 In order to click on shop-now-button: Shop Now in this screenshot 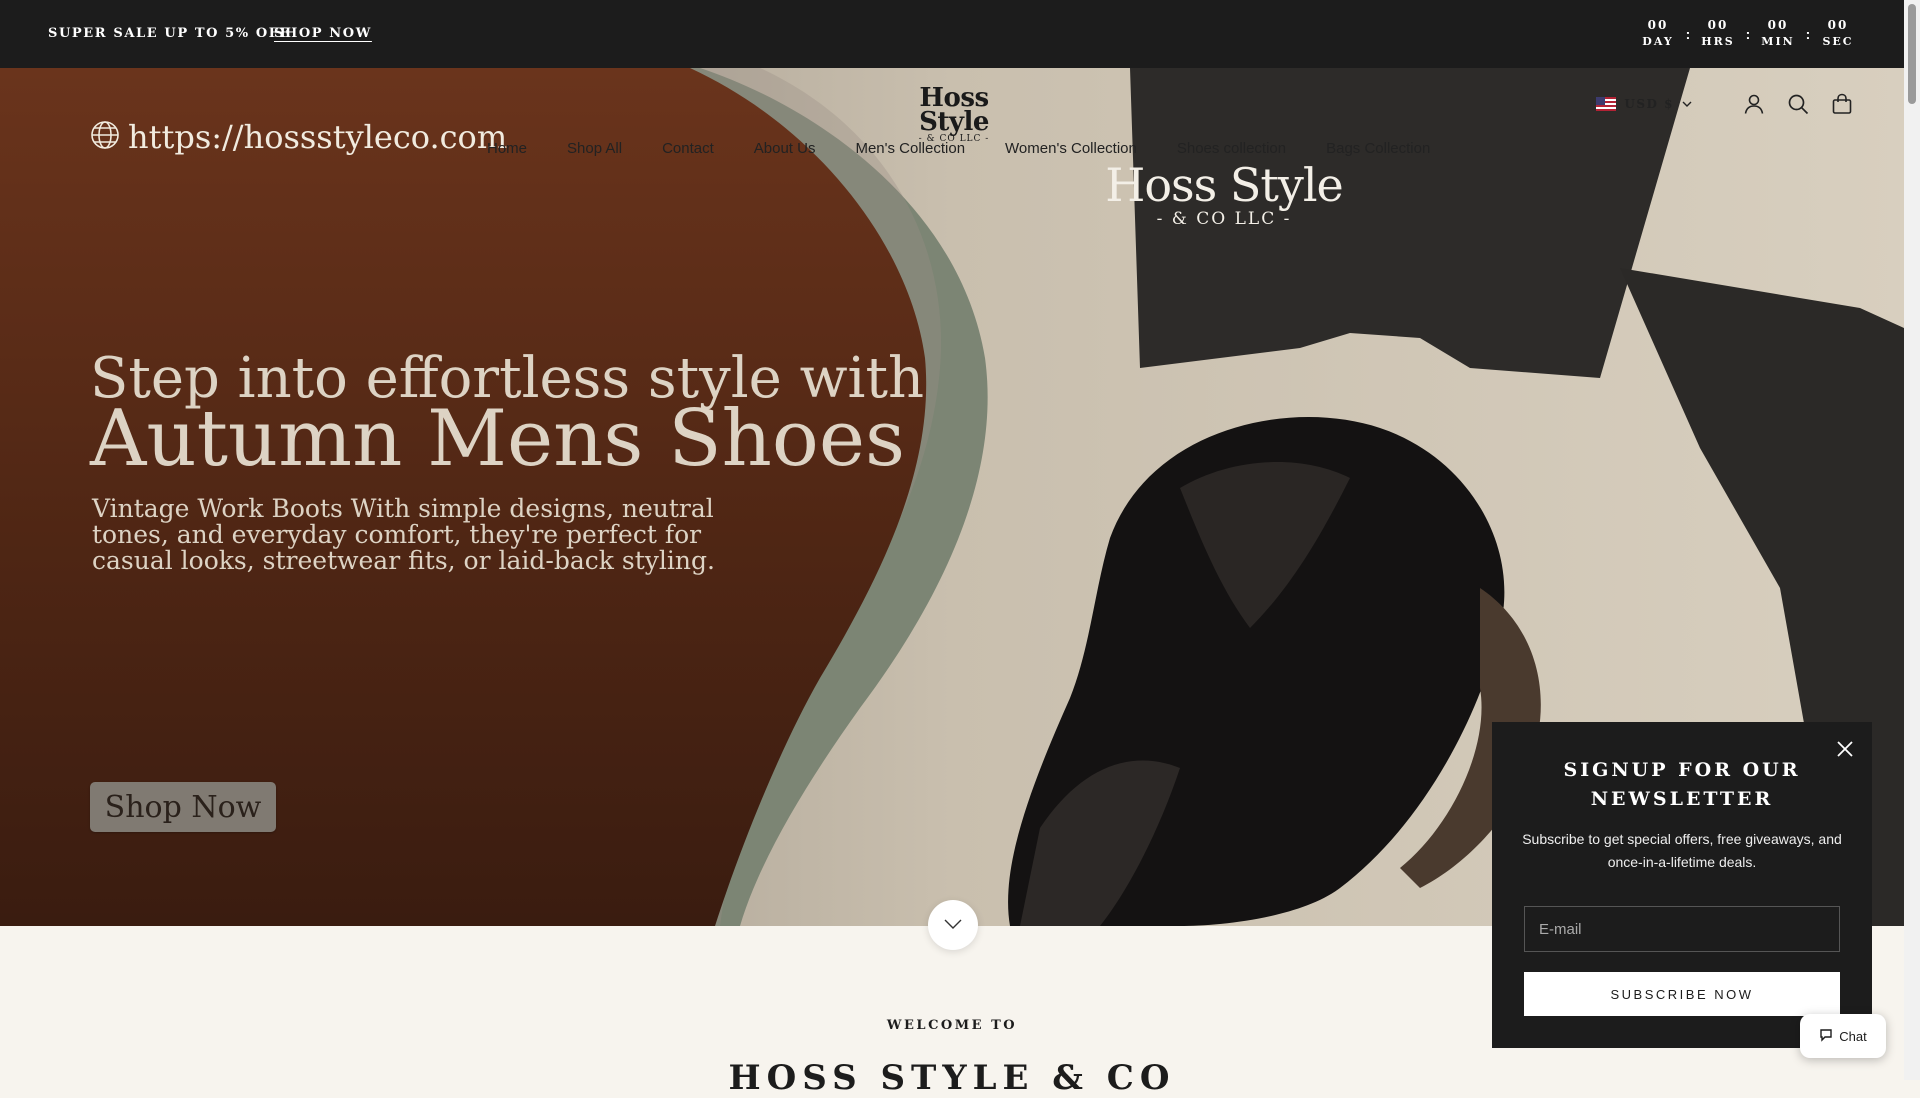, I will do `click(183, 807)`.